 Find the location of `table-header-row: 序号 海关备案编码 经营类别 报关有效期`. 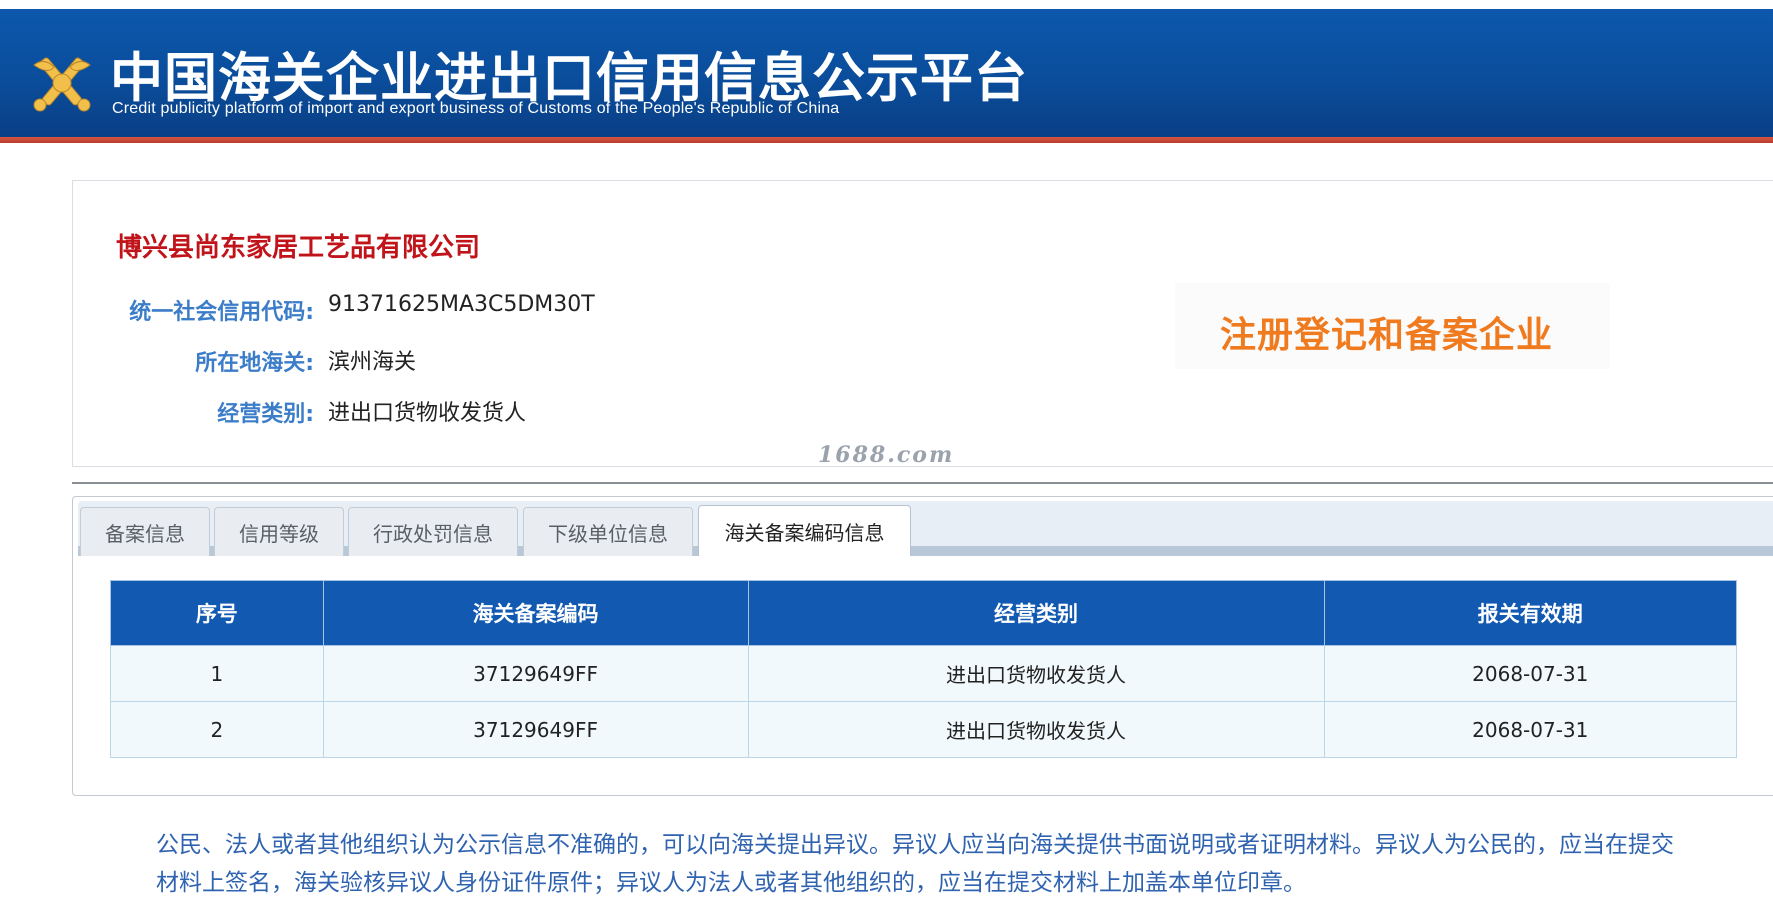

table-header-row: 序号 海关备案编码 经营类别 报关有效期 is located at coordinates (924, 613).